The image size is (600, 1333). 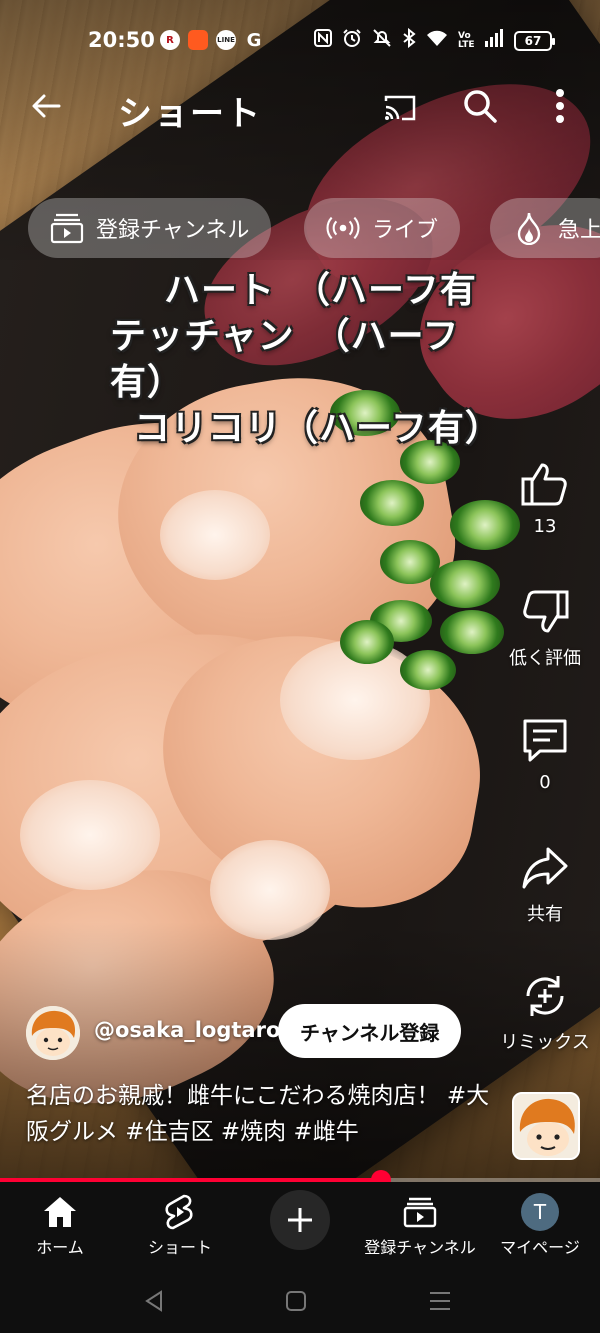 I want to click on like-button: 13, so click(x=545, y=496).